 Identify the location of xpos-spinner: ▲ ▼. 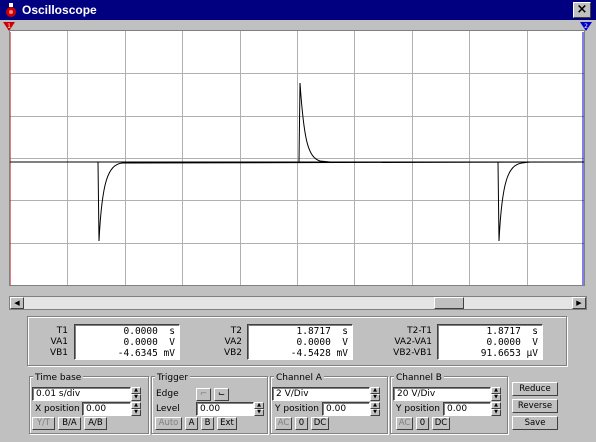
(136, 409).